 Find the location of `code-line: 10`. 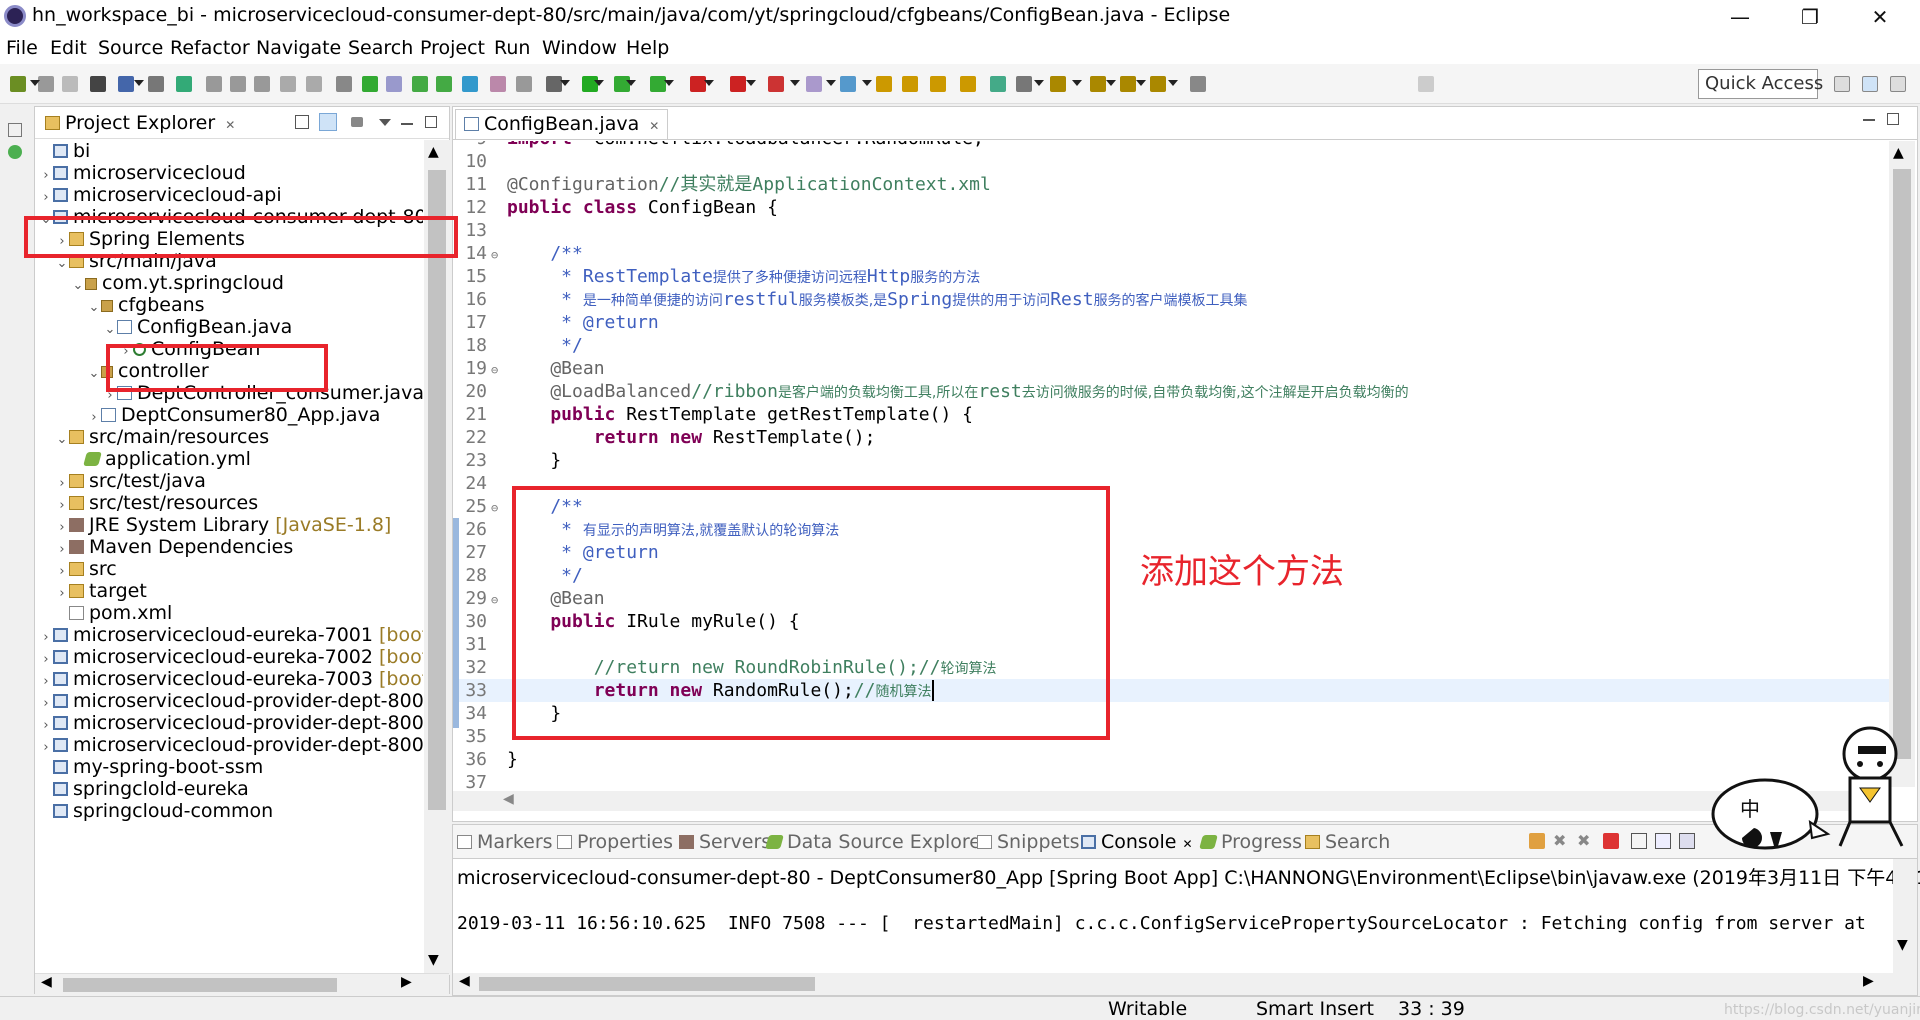

code-line: 10 is located at coordinates (1173, 161).